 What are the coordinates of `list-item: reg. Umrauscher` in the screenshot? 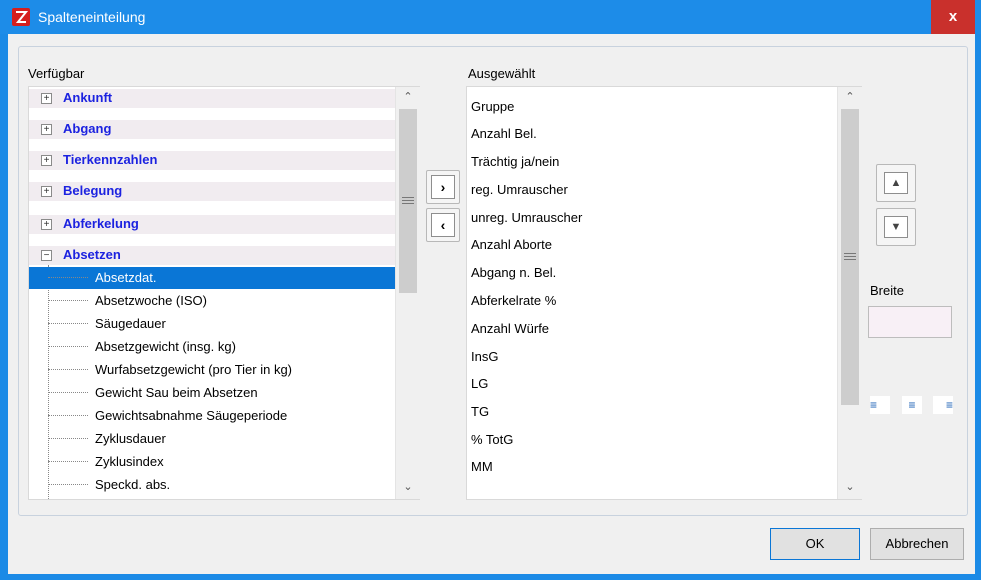 It's located at (519, 189).